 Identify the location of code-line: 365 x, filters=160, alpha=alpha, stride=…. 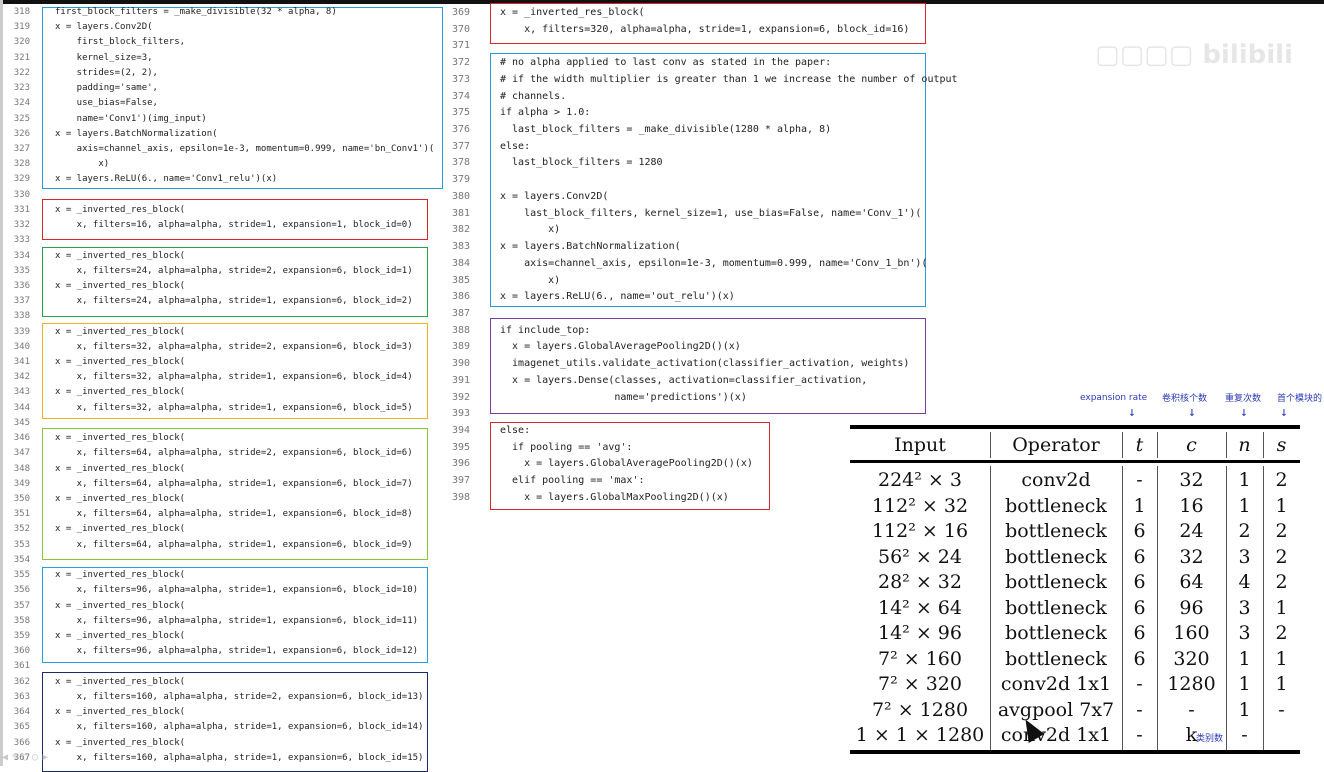
(225, 727).